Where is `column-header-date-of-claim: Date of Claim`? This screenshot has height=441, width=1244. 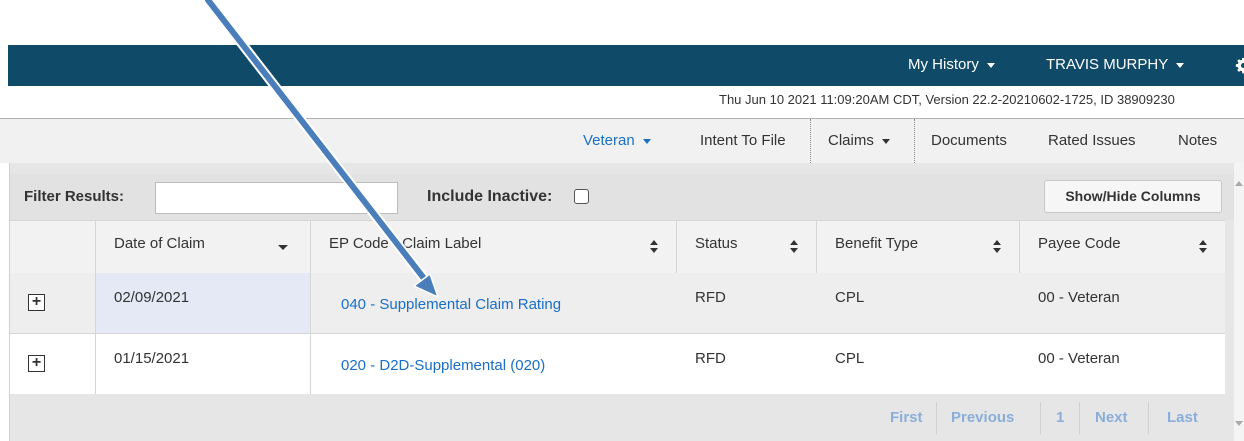
column-header-date-of-claim: Date of Claim is located at coordinates (203, 247).